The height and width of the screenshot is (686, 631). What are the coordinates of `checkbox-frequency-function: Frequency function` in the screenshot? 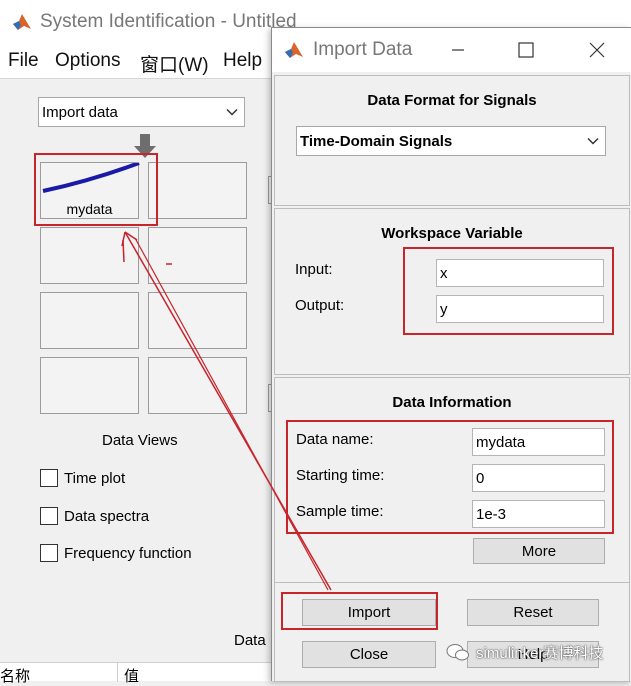 It's located at (116, 553).